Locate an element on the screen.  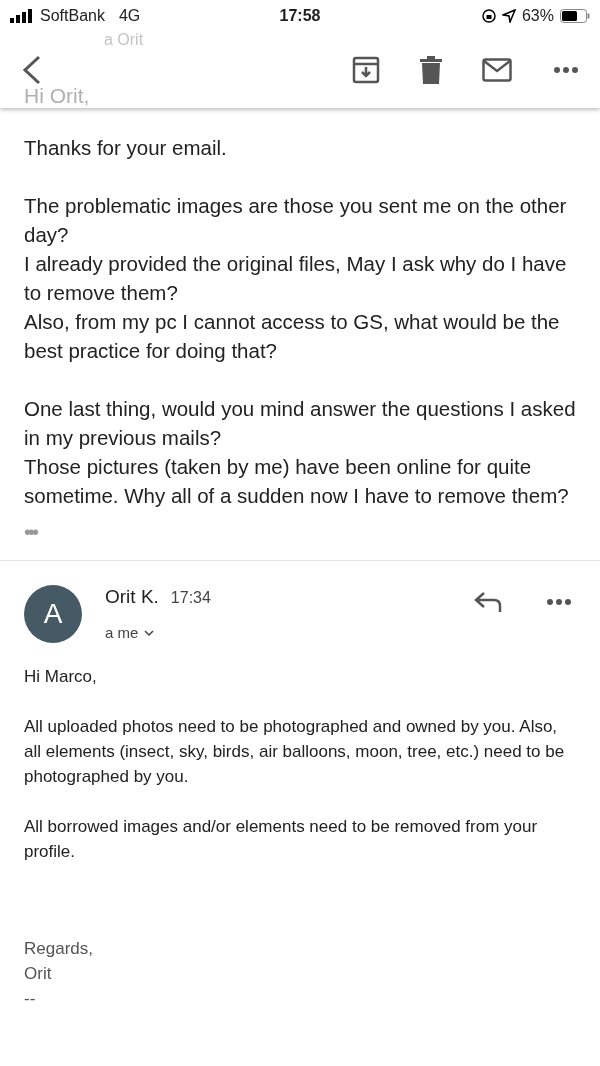
reply-button is located at coordinates (488, 602).